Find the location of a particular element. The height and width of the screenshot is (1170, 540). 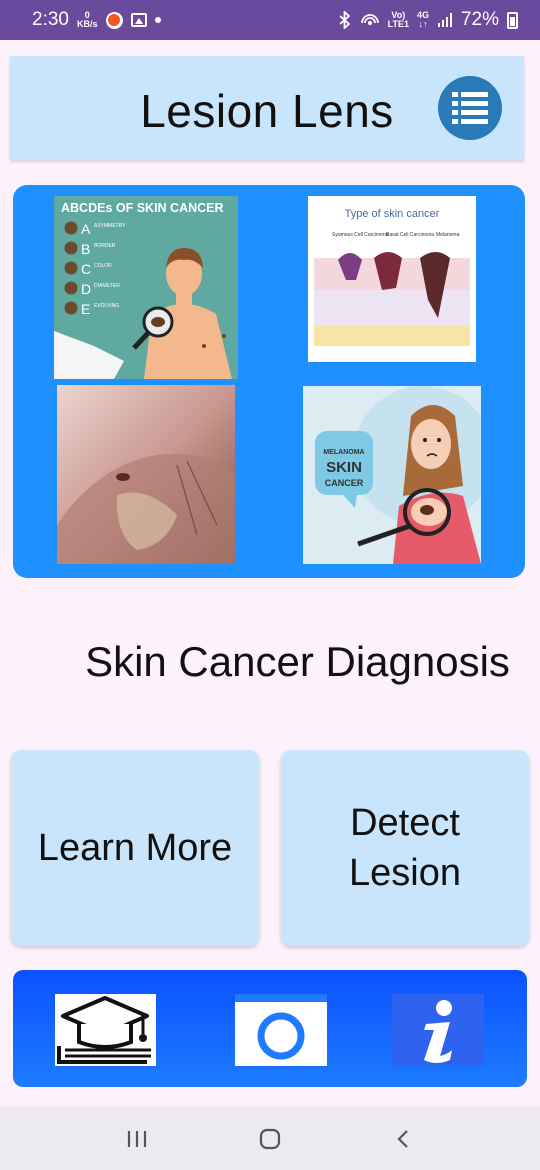

recents-icon is located at coordinates (136, 1138).